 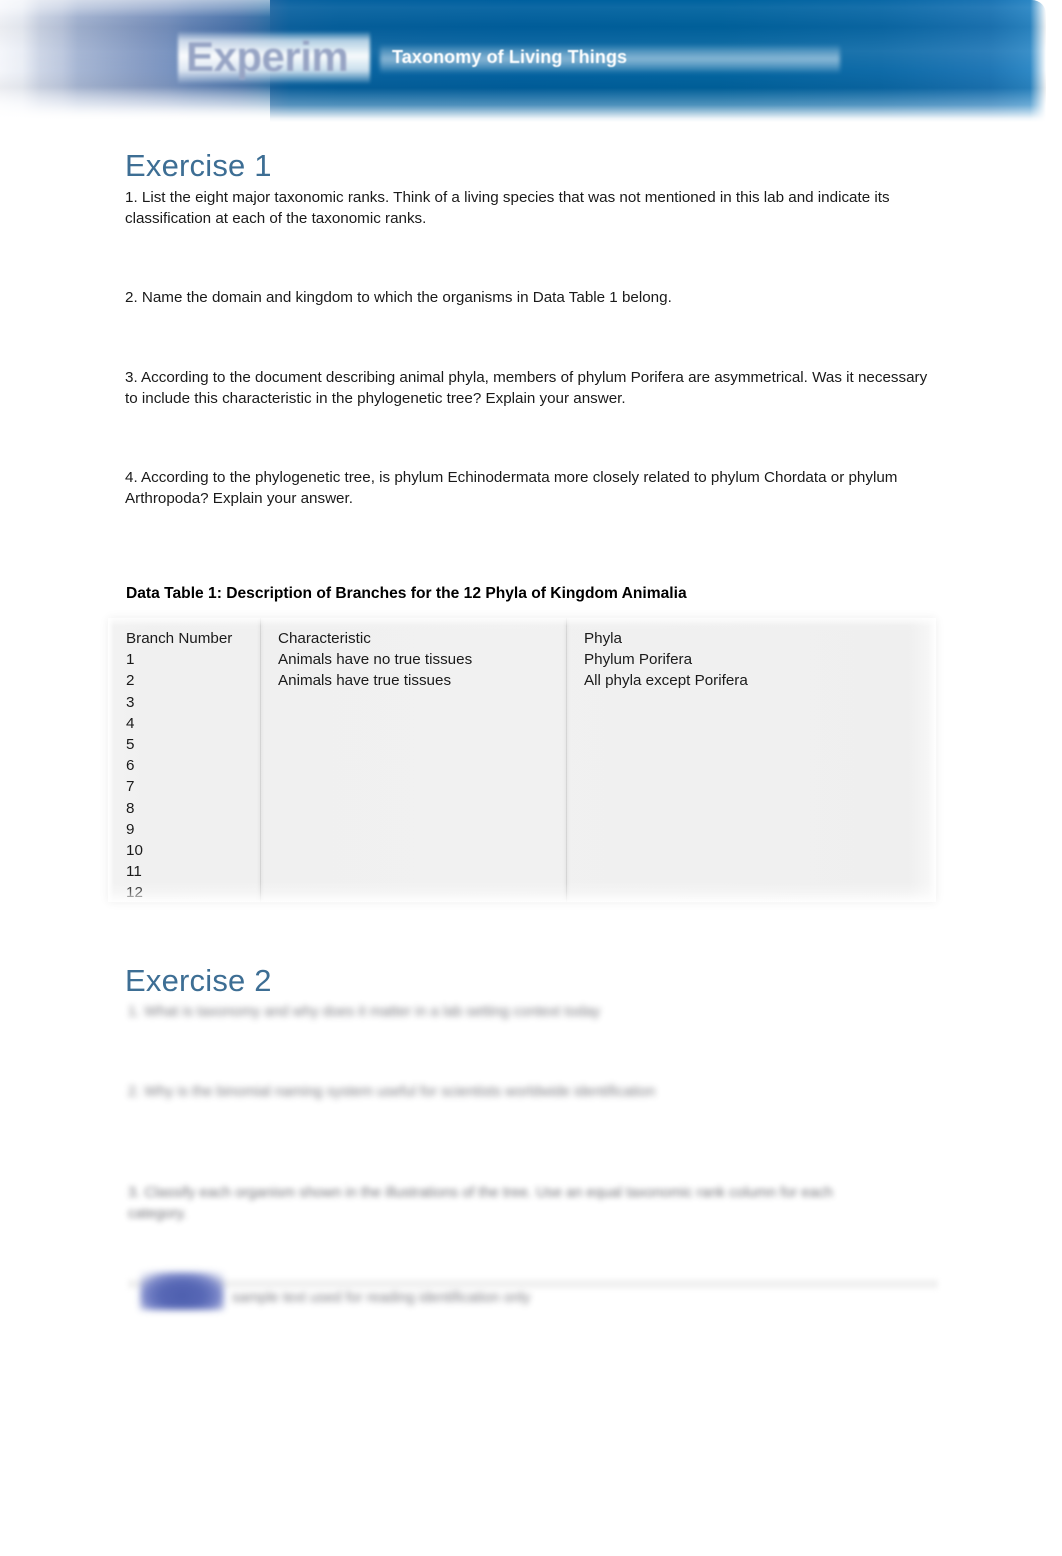 What do you see at coordinates (130, 745) in the screenshot?
I see `cell-branch-number: 5` at bounding box center [130, 745].